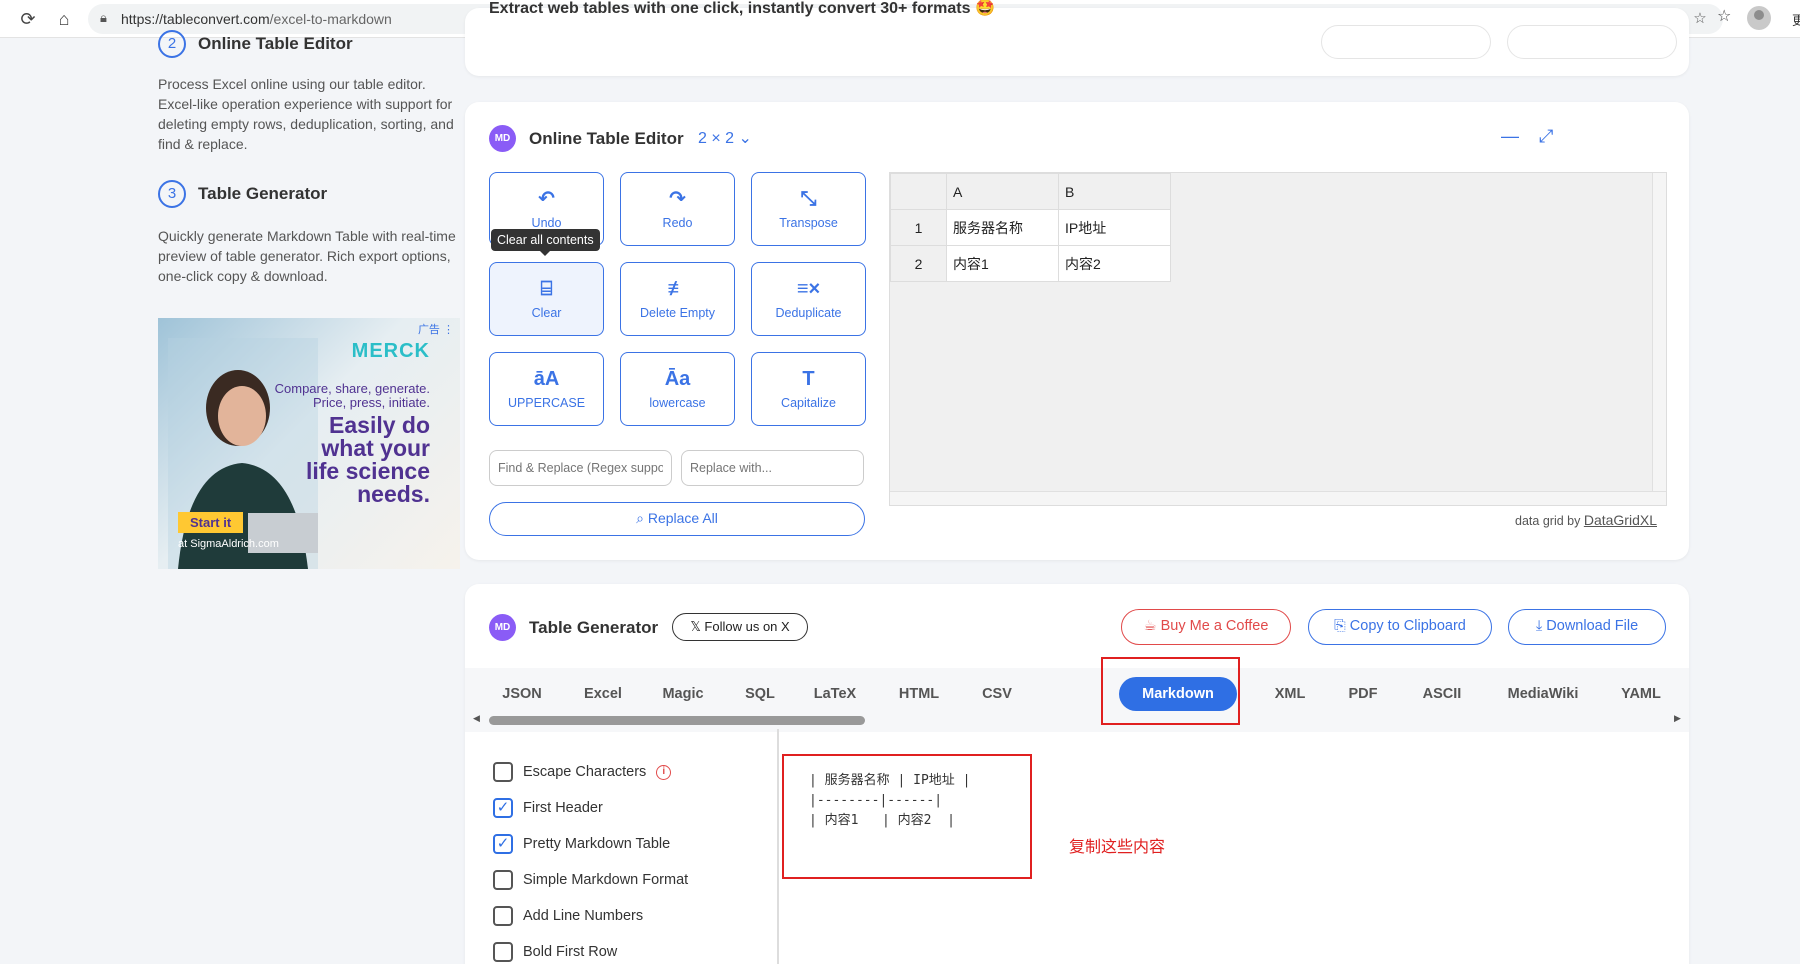 Image resolution: width=1800 pixels, height=964 pixels. I want to click on tab-excel: Excel, so click(603, 694).